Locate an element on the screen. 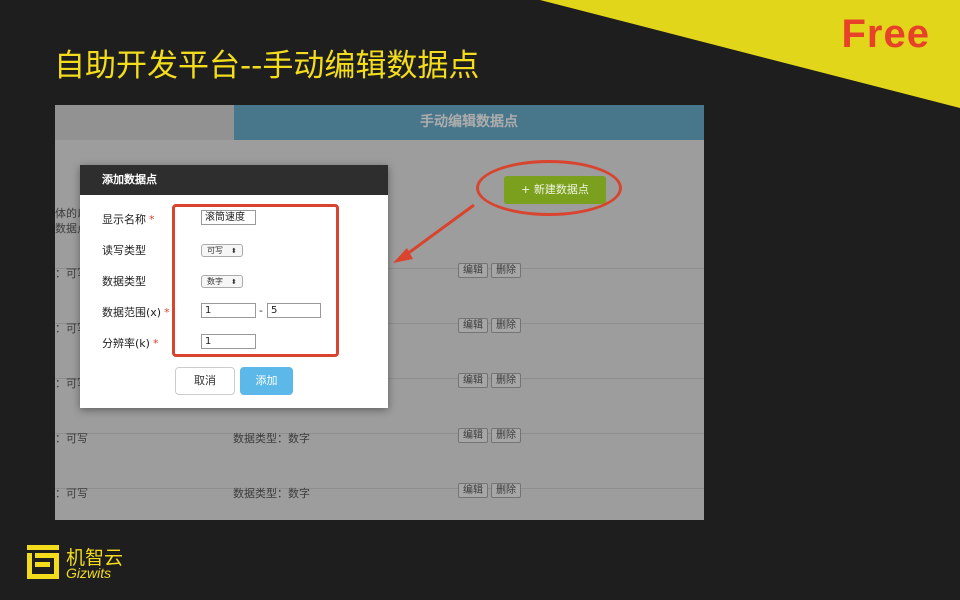 The image size is (960, 600). free-badge: Free is located at coordinates (885, 34).